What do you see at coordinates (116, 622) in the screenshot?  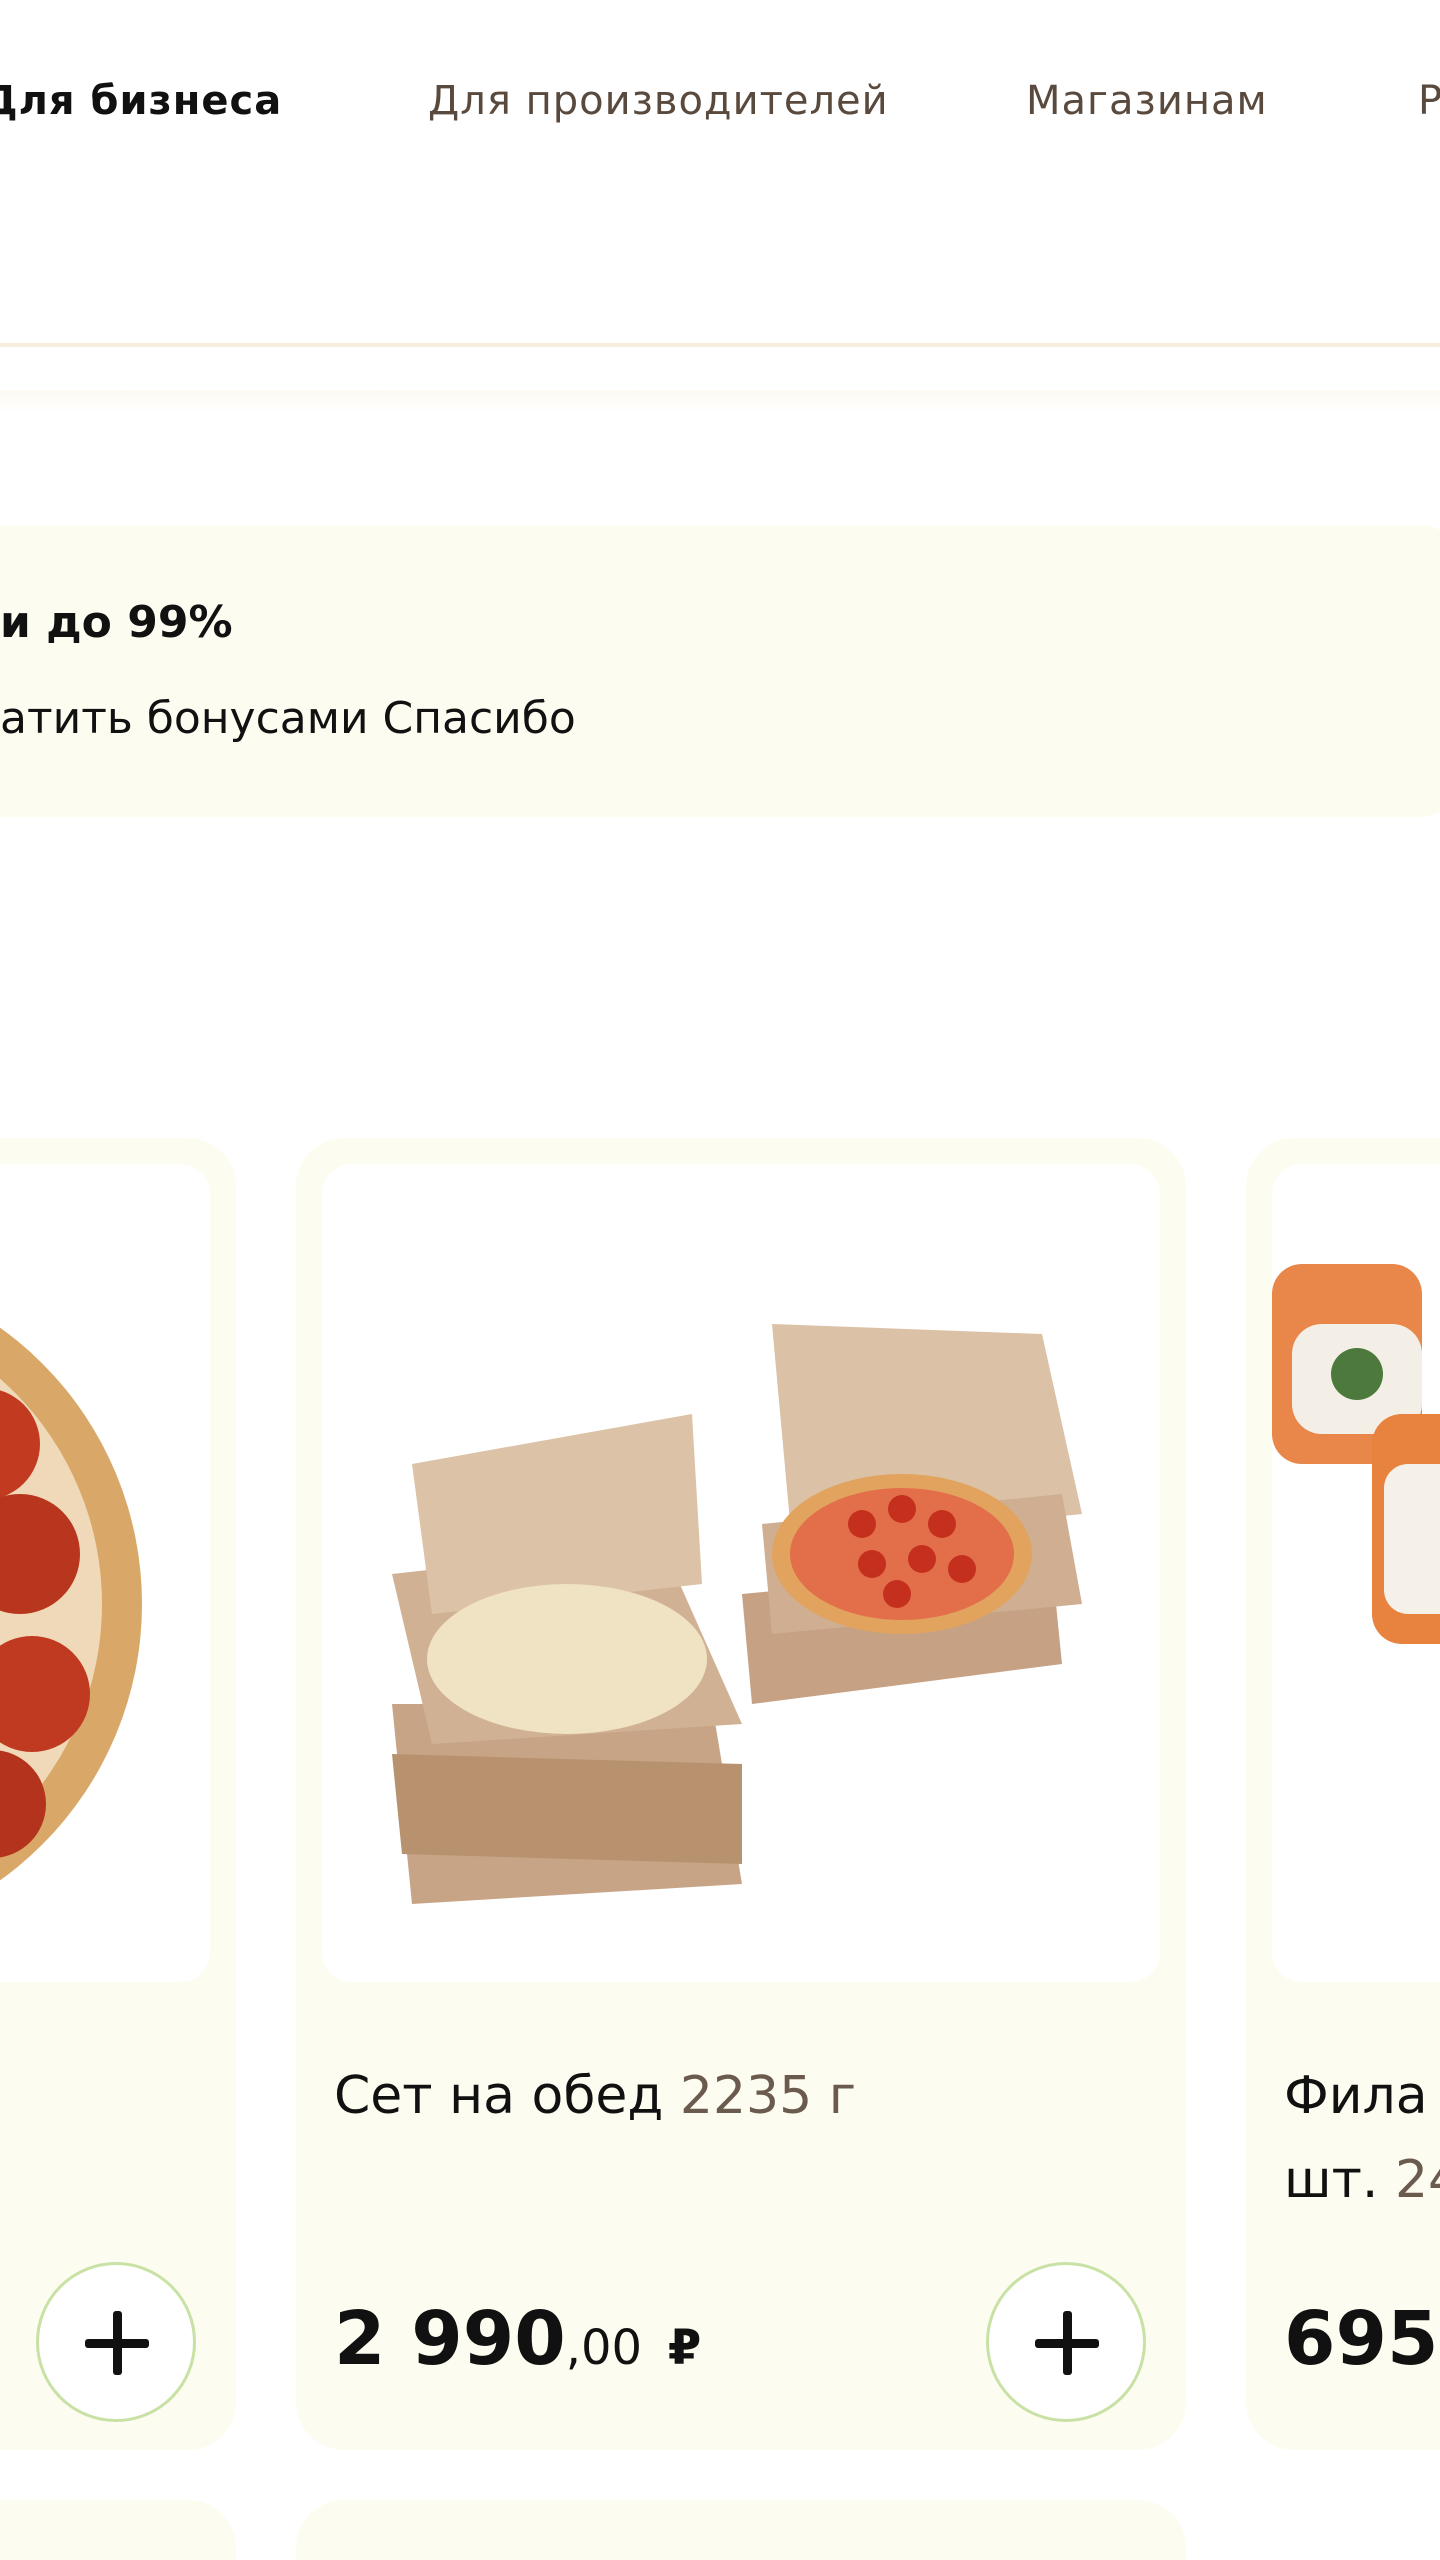 I see `promo-title: и до 99%` at bounding box center [116, 622].